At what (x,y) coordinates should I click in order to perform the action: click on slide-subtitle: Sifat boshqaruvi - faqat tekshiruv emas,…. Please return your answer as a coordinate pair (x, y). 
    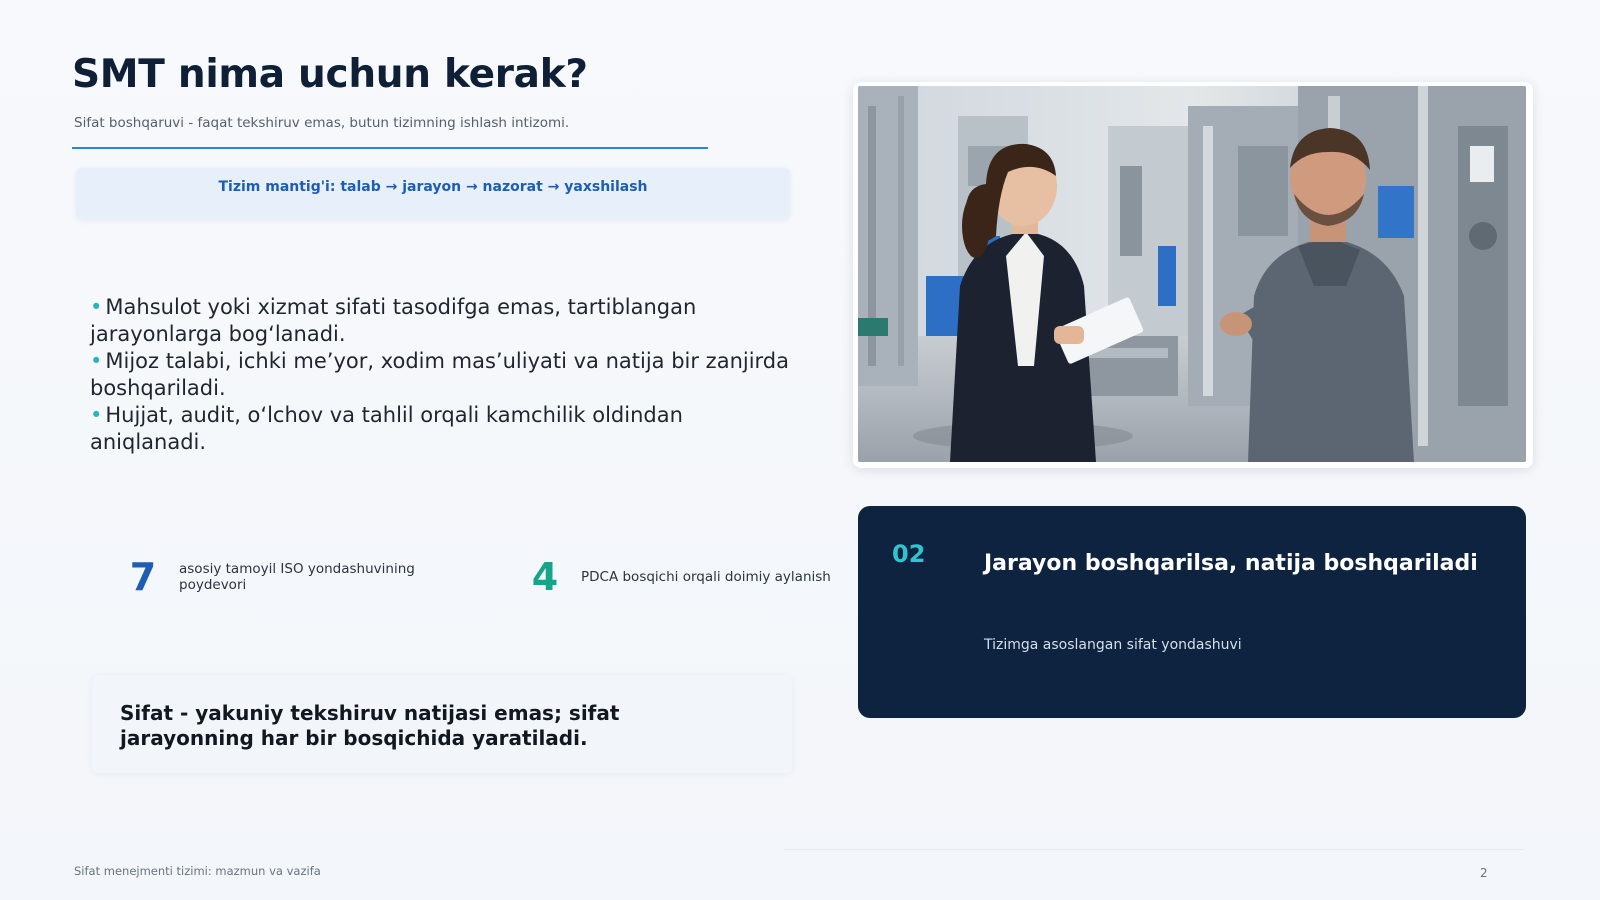
    Looking at the image, I should click on (322, 123).